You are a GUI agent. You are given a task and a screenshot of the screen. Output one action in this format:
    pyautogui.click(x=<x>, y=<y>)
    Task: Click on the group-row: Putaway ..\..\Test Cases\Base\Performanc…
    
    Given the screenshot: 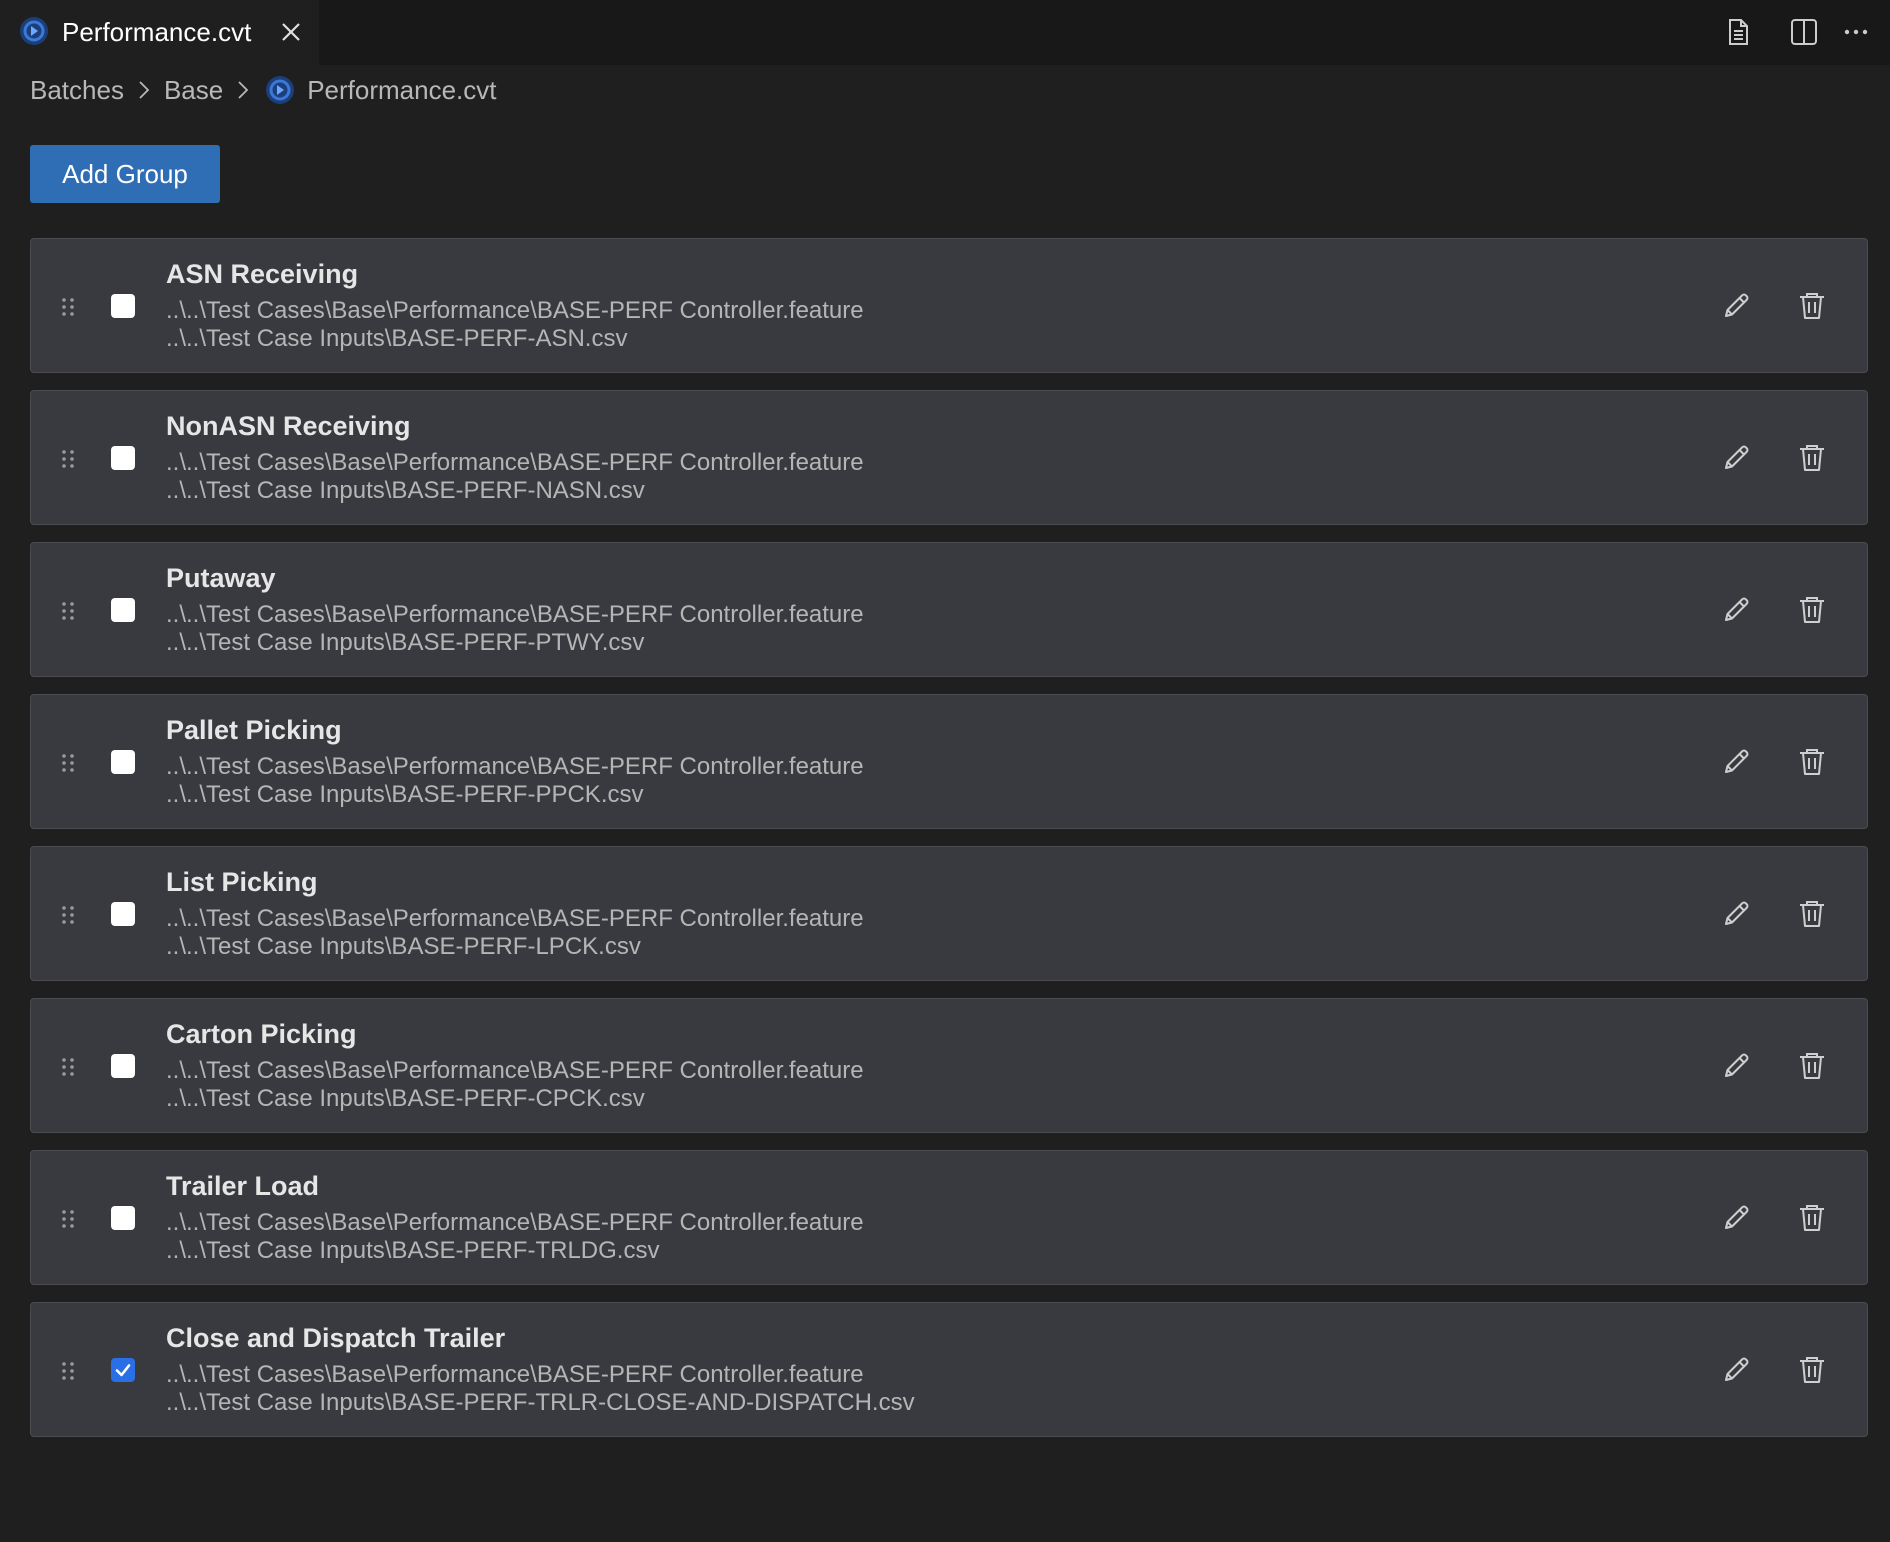 What is the action you would take?
    pyautogui.click(x=949, y=609)
    